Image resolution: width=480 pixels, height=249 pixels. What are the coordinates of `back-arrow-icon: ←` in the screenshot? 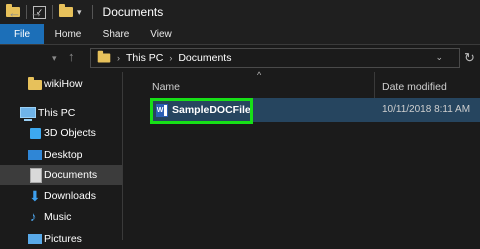 It's located at (14, 12).